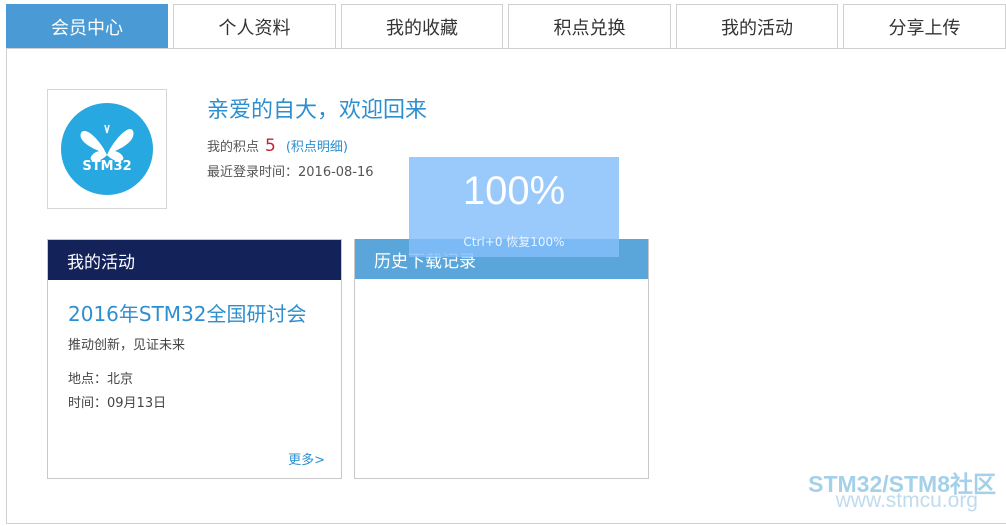 The width and height of the screenshot is (1006, 526). Describe the element at coordinates (514, 242) in the screenshot. I see `zoom-reset-hint: Ctrl+0 恢复100%` at that location.